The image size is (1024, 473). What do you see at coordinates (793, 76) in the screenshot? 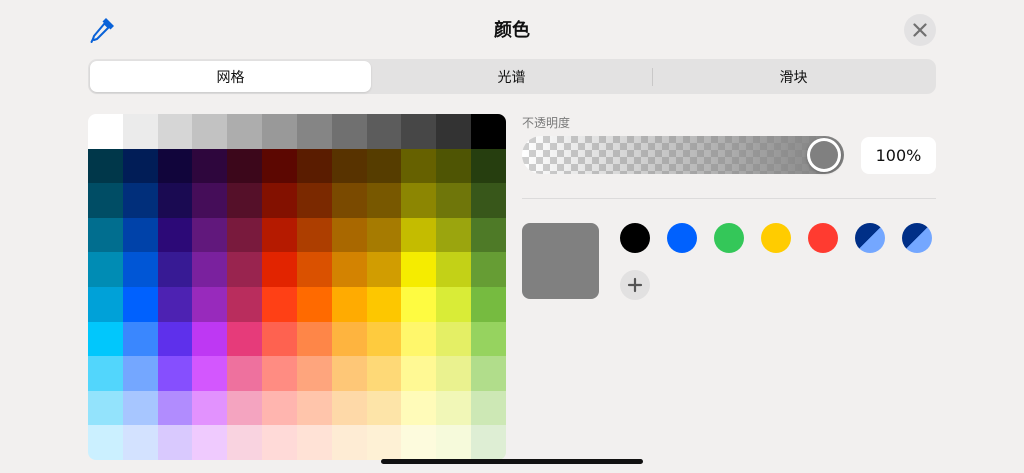
I see `tab-sliders: 滑块` at bounding box center [793, 76].